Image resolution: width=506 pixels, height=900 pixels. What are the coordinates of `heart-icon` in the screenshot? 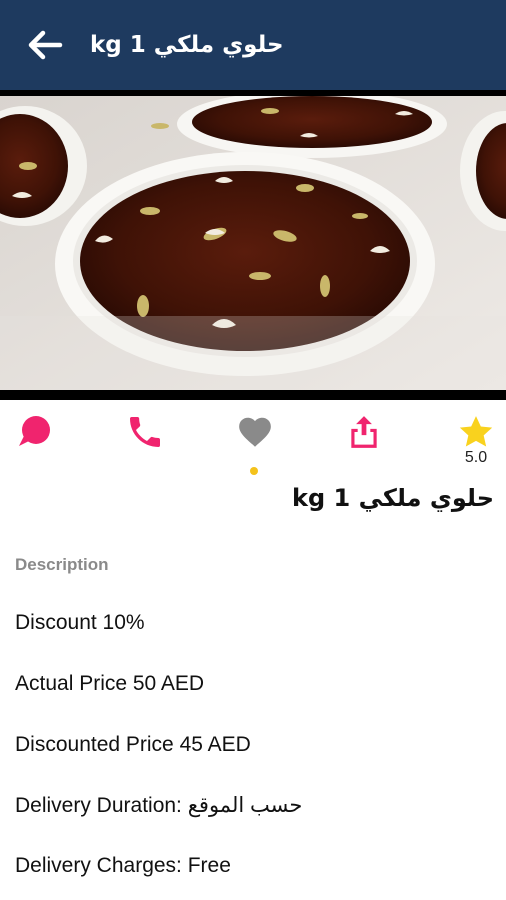 It's located at (255, 432).